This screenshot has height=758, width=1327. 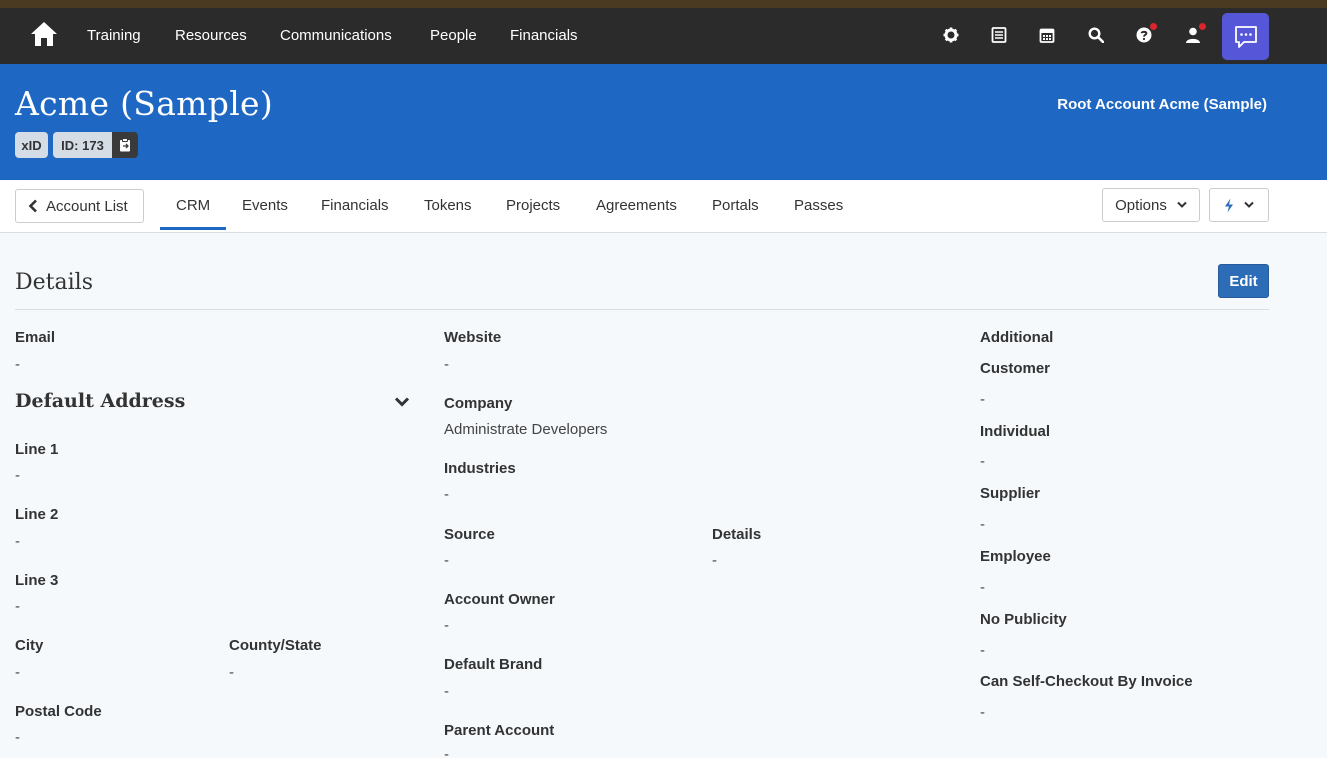 What do you see at coordinates (478, 403) in the screenshot?
I see `company-label: Company` at bounding box center [478, 403].